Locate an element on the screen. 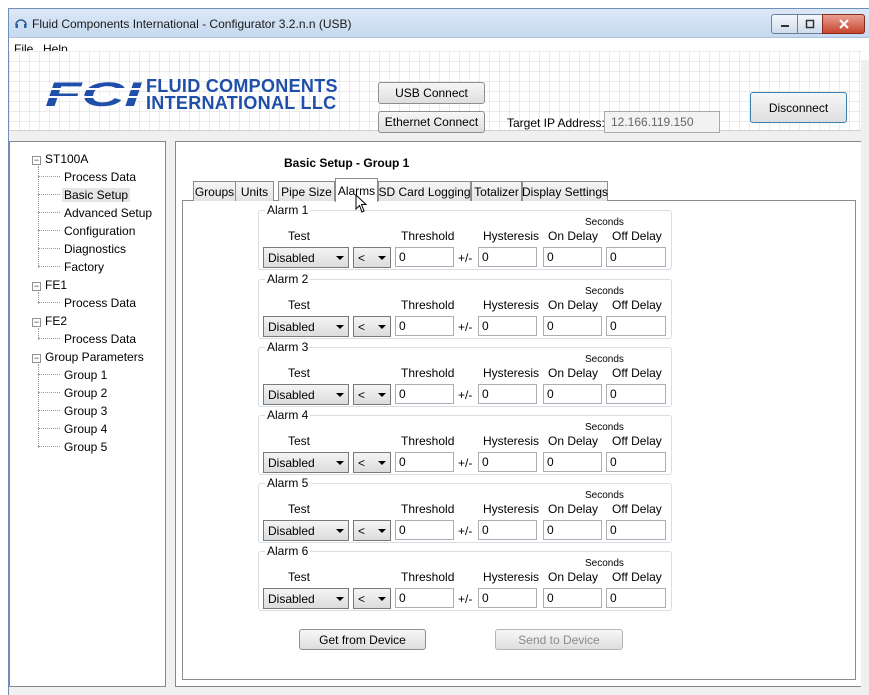 Image resolution: width=869 pixels, height=695 pixels. tab-units: Units is located at coordinates (254, 191).